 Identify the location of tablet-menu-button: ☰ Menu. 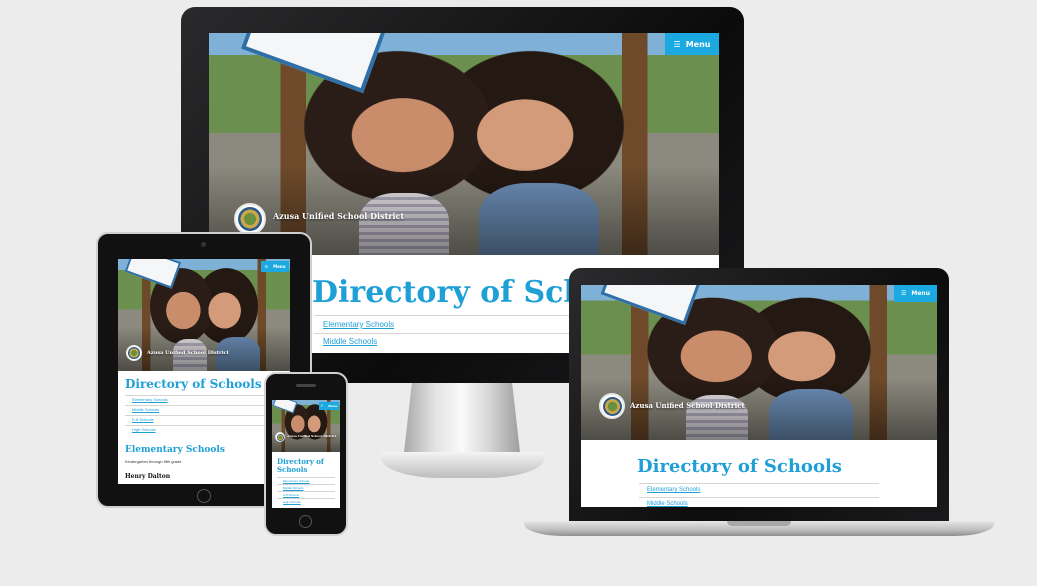
(275, 266).